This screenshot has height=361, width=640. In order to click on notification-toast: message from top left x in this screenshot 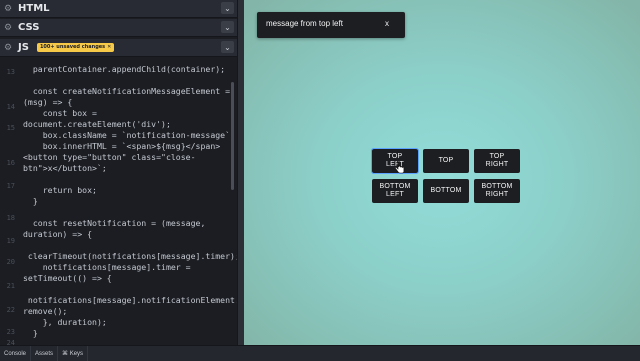, I will do `click(331, 25)`.